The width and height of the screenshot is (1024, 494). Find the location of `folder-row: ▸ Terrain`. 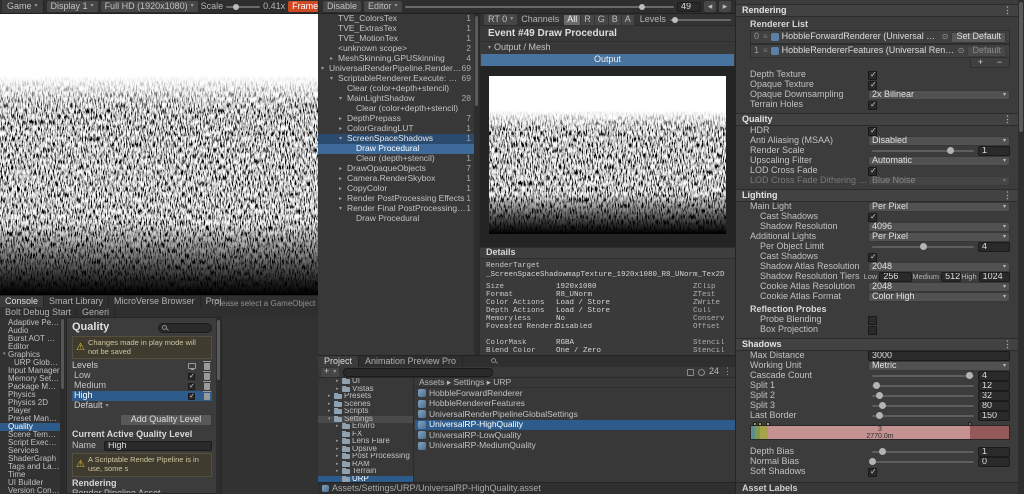

folder-row: ▸ Terrain is located at coordinates (365, 472).